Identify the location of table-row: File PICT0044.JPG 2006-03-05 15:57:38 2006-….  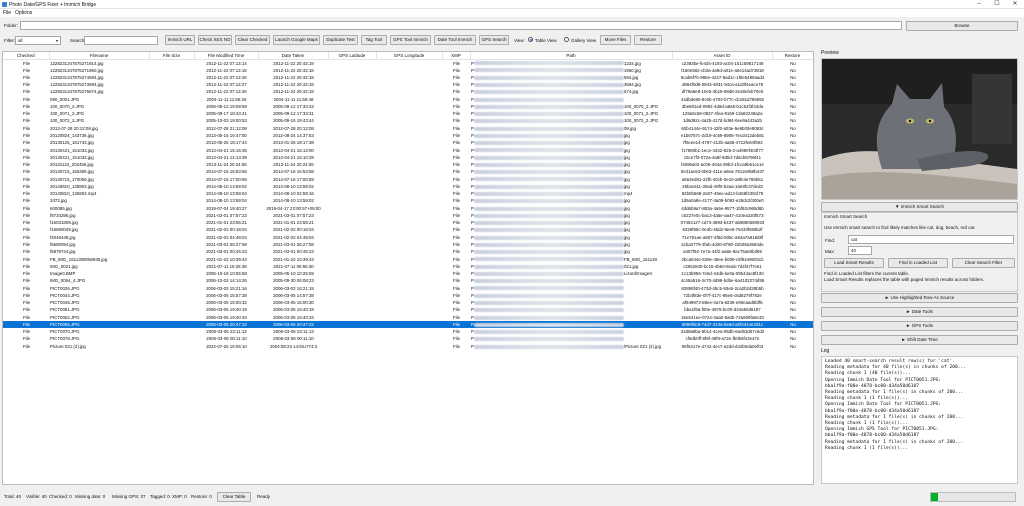
(408, 295).